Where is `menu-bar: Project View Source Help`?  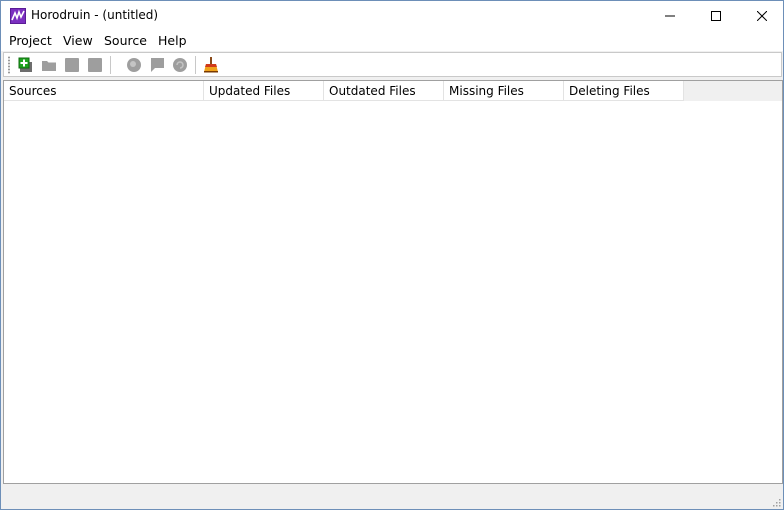 menu-bar: Project View Source Help is located at coordinates (392, 41).